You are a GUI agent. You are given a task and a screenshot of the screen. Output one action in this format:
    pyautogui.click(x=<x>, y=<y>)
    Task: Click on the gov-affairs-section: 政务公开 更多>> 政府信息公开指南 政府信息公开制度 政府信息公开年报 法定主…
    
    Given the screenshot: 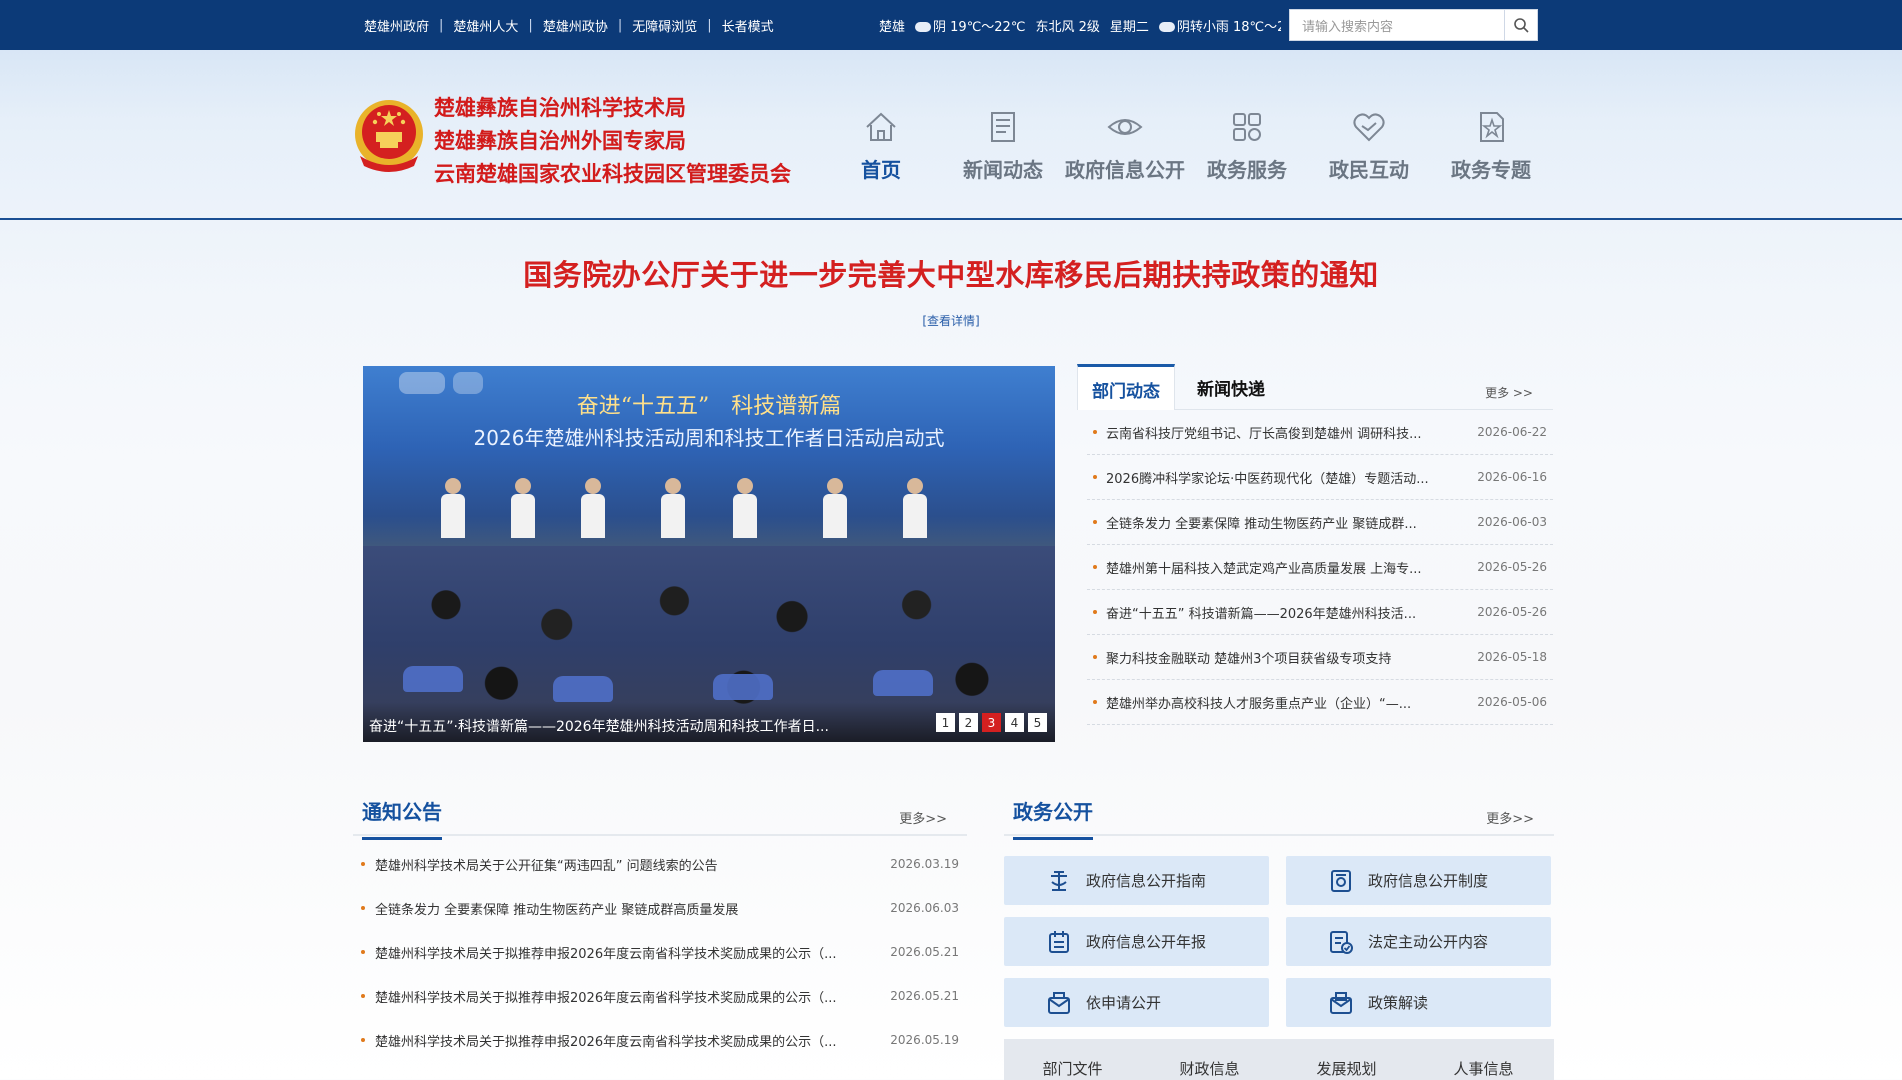 What is the action you would take?
    pyautogui.click(x=1279, y=934)
    